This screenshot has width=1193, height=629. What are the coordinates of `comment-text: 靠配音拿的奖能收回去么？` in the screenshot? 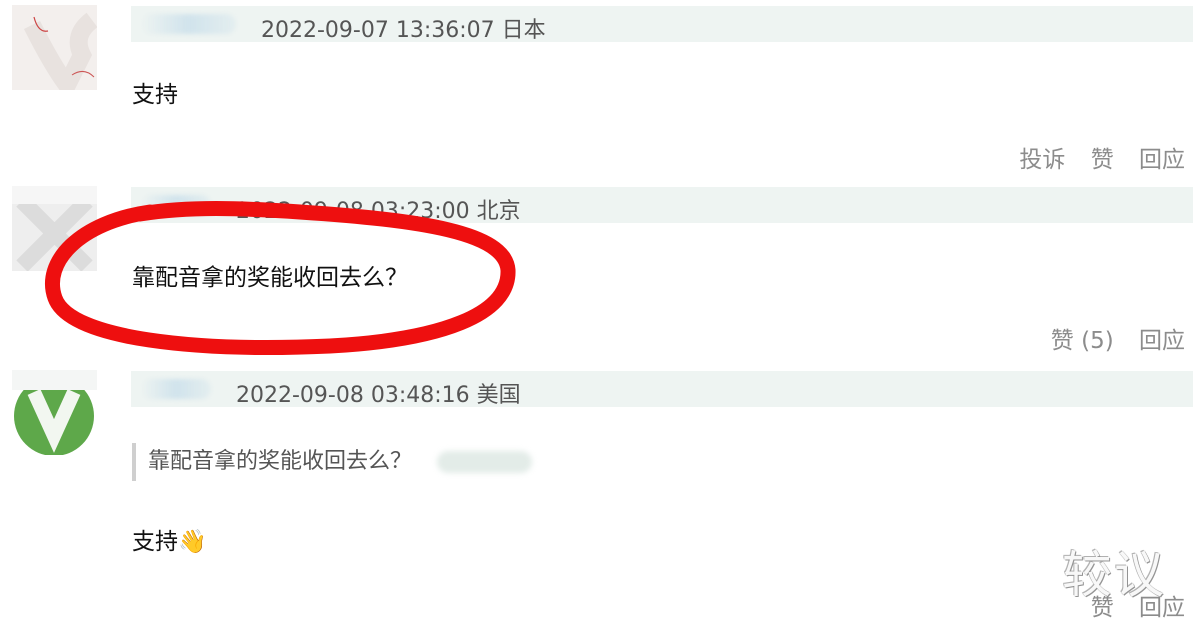 It's located at (270, 278).